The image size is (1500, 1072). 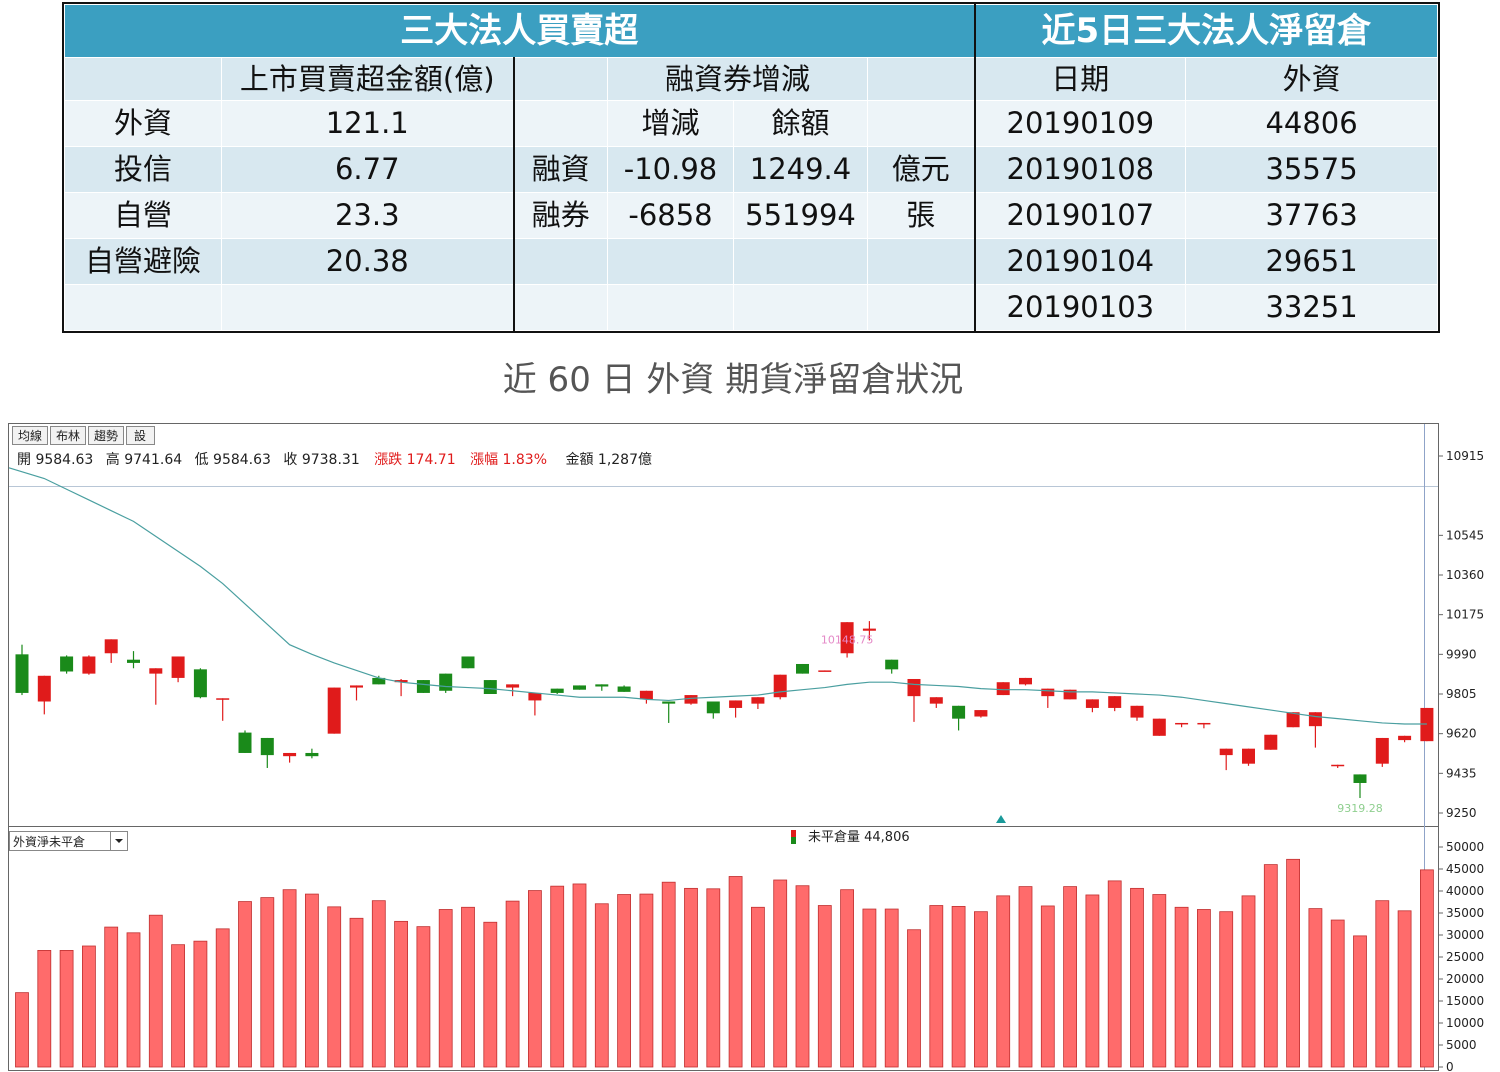 I want to click on info-low: 低 9584.63, so click(x=233, y=460).